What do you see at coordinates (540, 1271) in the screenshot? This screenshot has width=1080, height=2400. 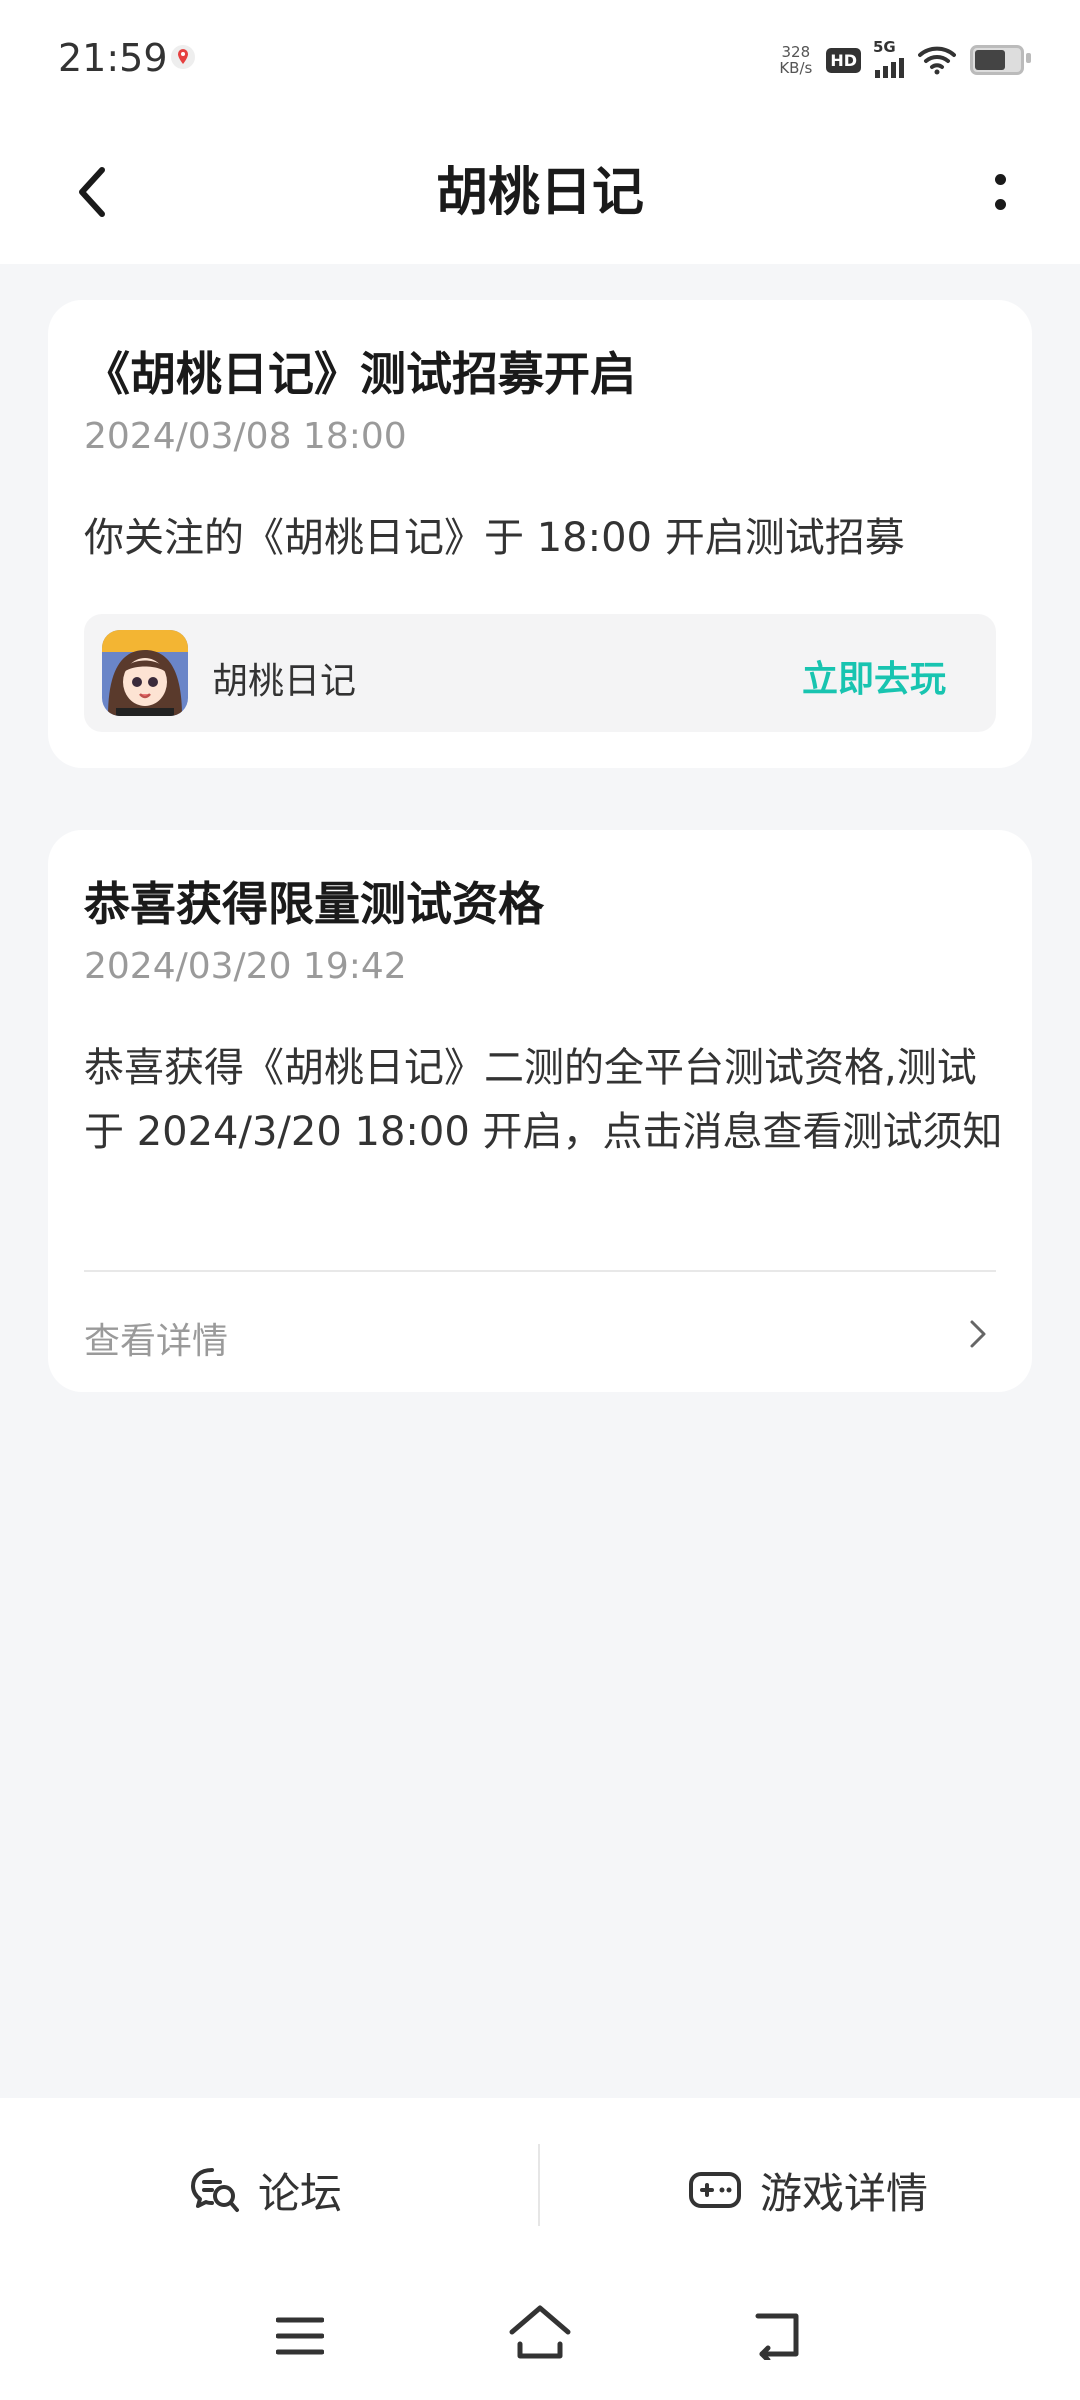 I see `card-divider` at bounding box center [540, 1271].